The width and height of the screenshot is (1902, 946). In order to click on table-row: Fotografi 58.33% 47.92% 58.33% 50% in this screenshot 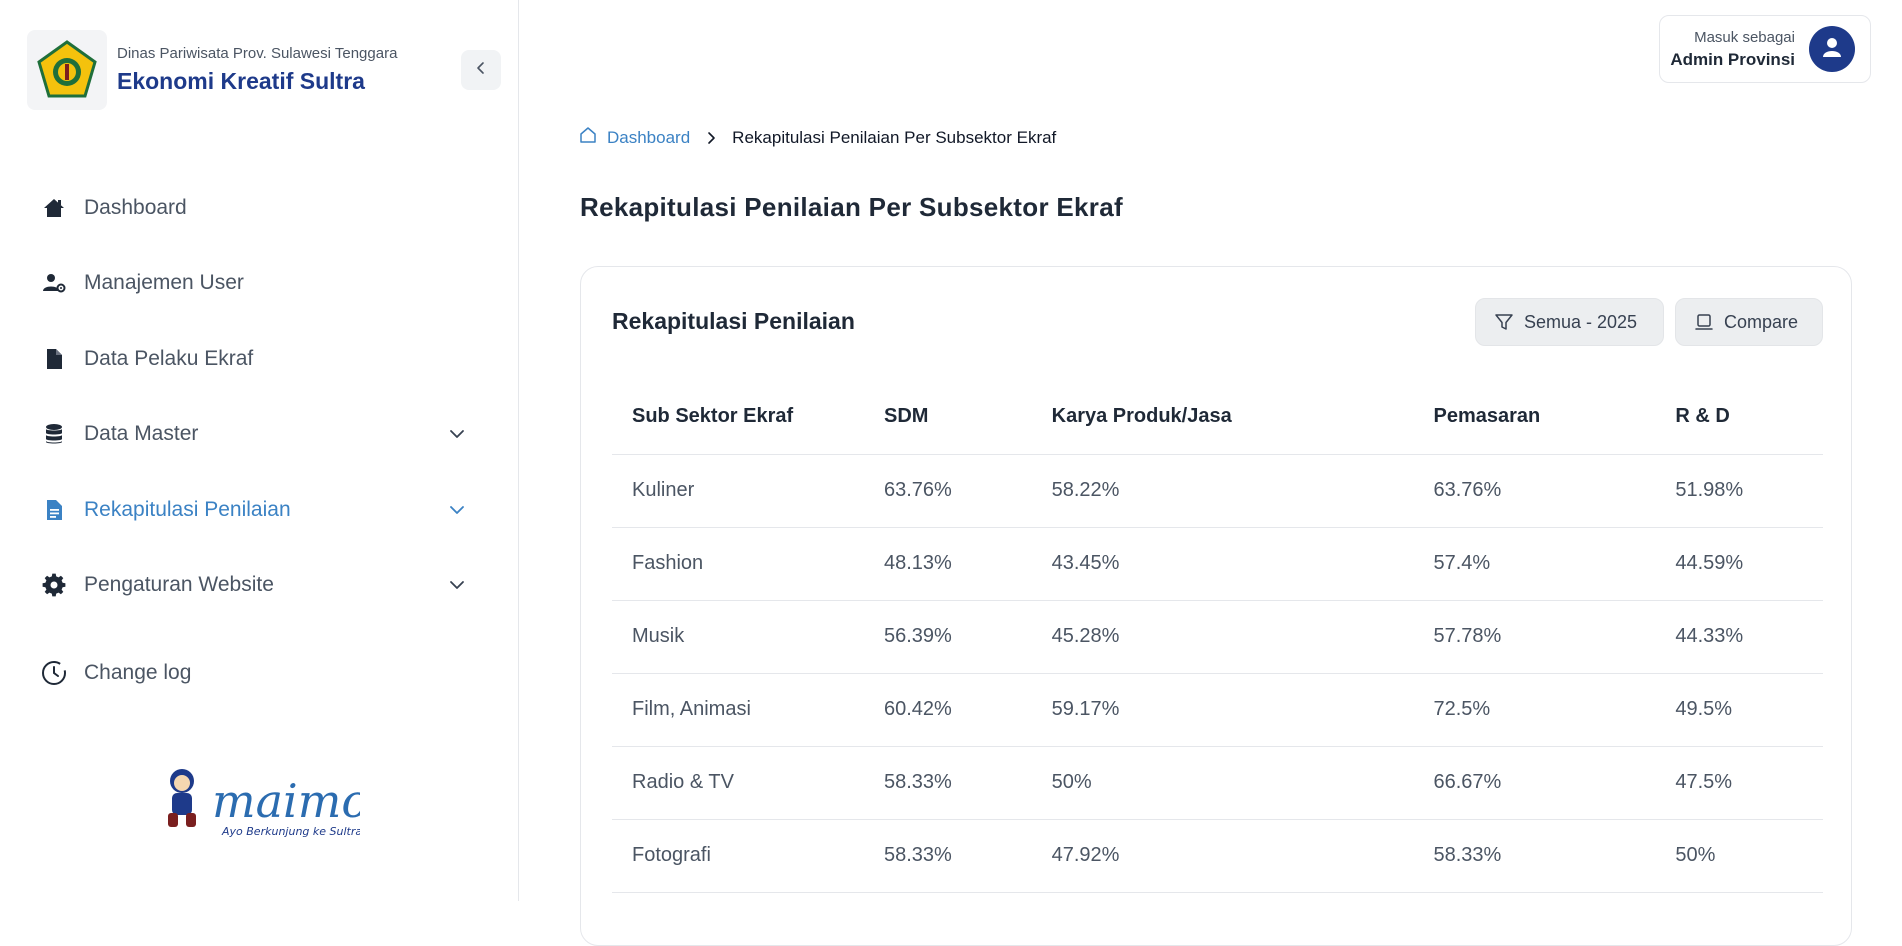, I will do `click(1217, 856)`.